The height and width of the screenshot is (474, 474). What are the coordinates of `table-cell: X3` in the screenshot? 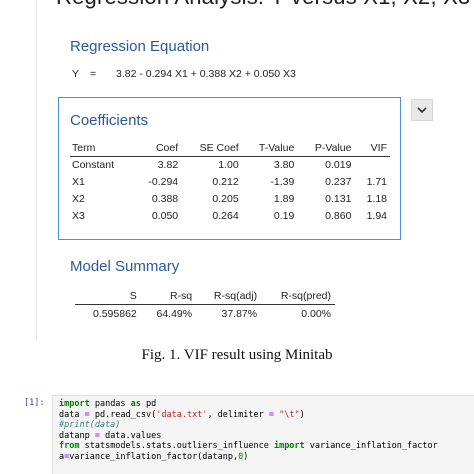 It's located at (78, 216).